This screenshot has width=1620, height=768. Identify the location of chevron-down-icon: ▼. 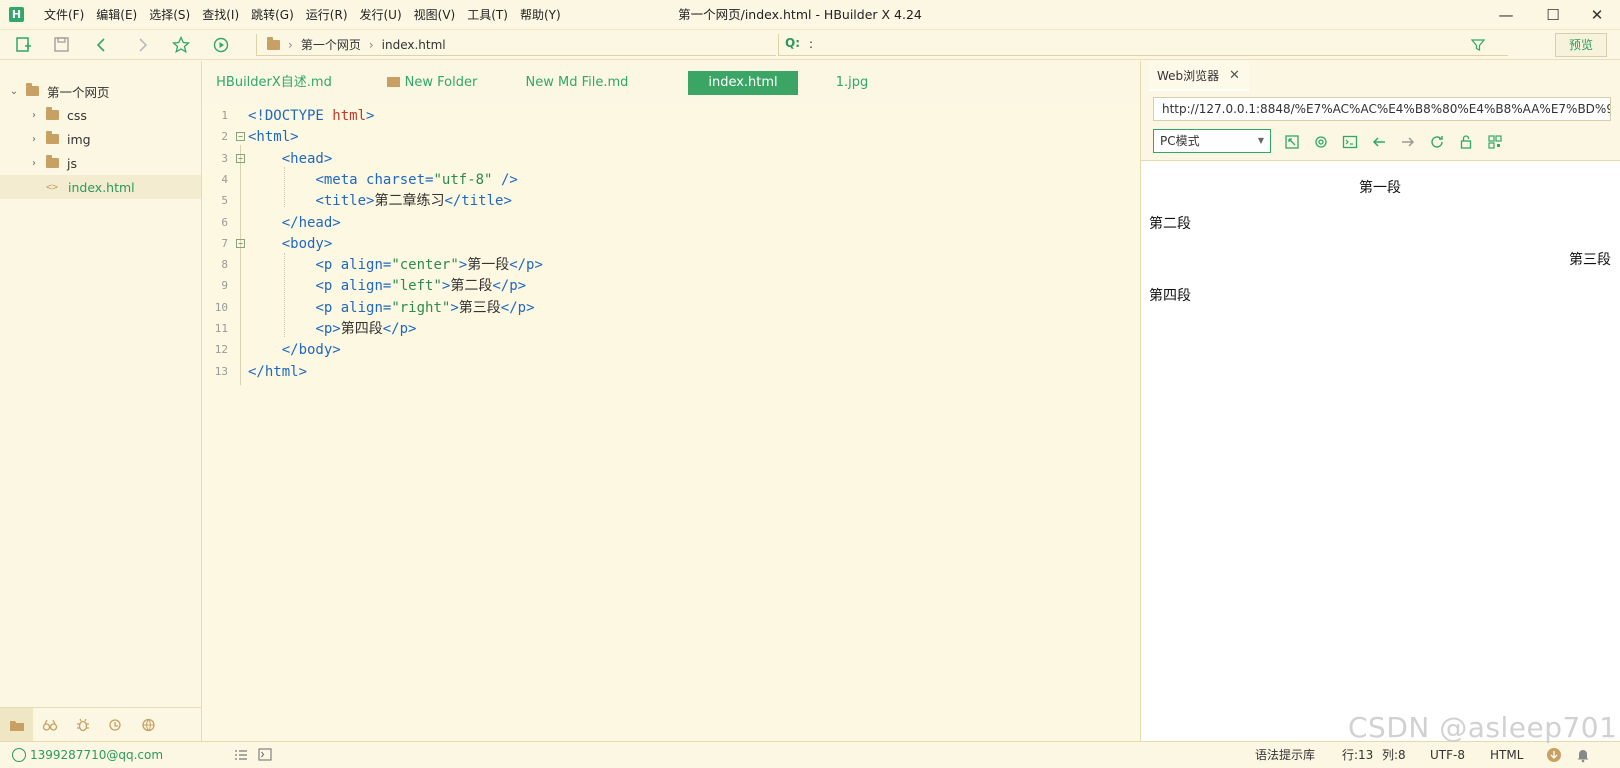
(1260, 140).